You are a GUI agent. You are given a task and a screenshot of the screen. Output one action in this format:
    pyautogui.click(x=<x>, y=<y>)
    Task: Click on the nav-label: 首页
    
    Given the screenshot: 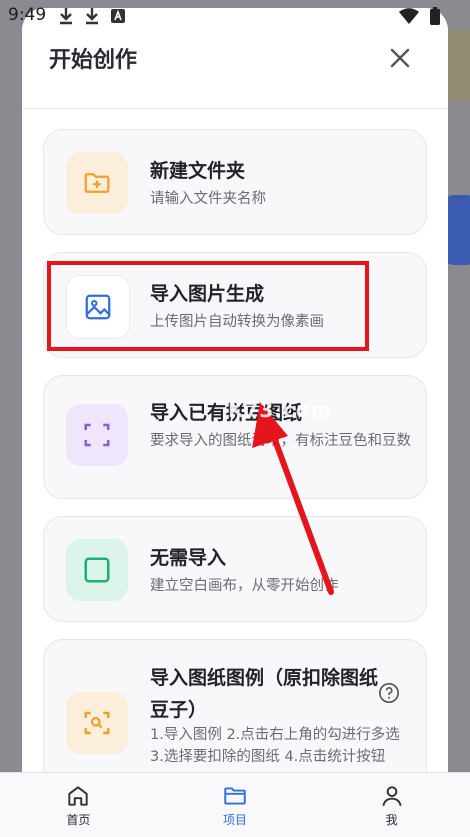 What is the action you would take?
    pyautogui.click(x=78, y=820)
    